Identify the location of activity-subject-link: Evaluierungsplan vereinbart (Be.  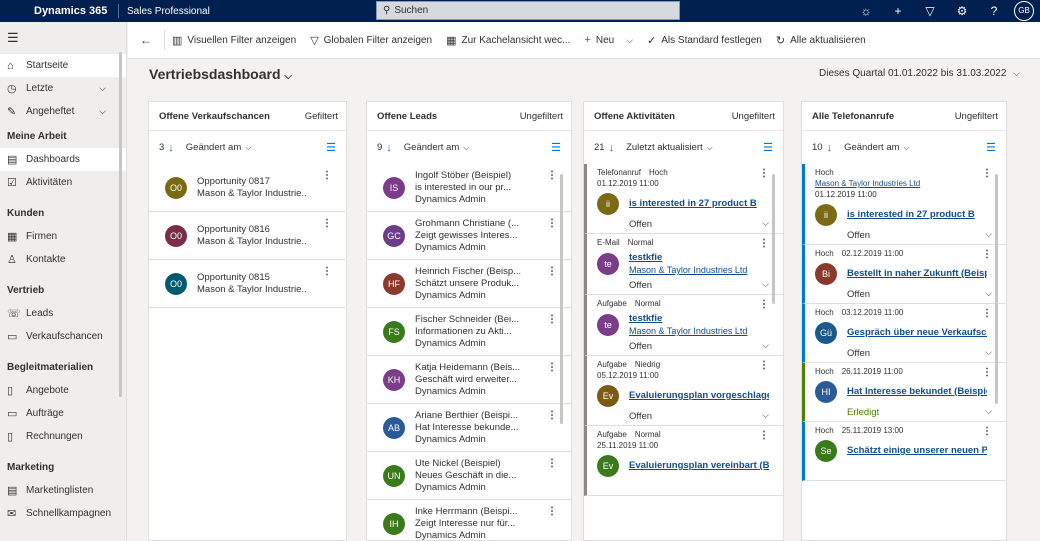
(699, 466).